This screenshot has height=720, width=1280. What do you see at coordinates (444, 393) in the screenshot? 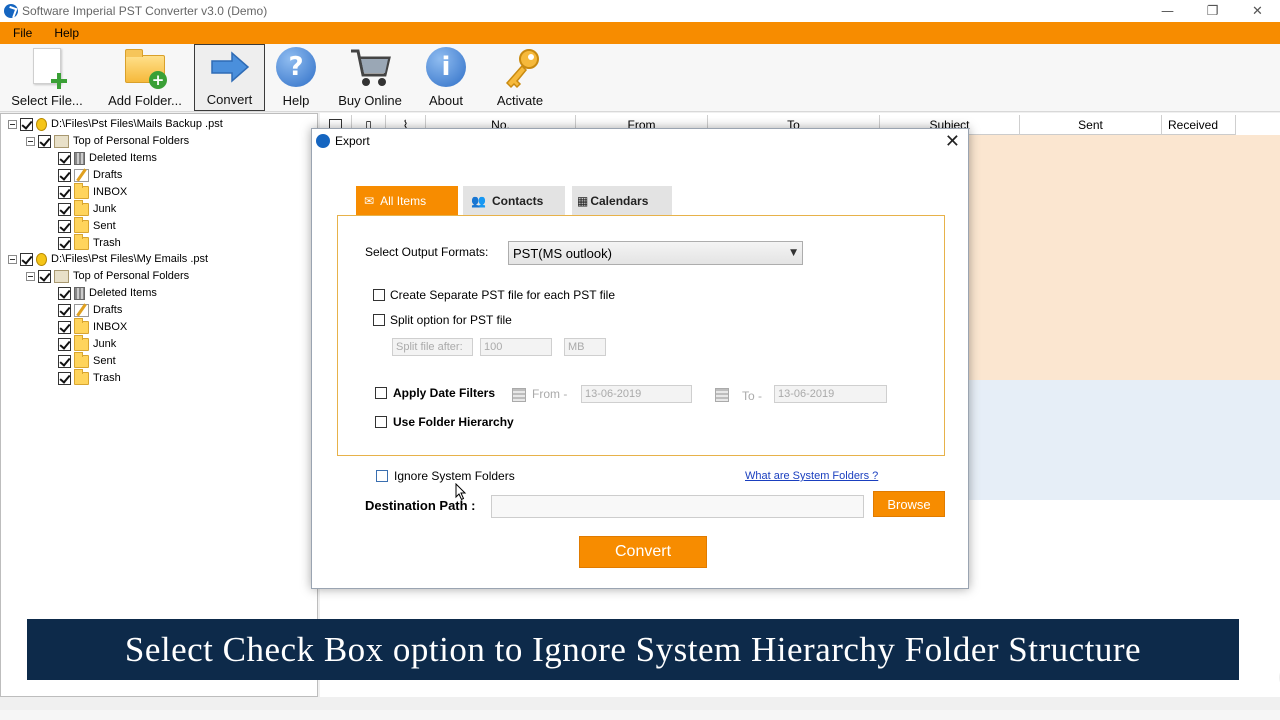
I see `apply-date-filters-label: Apply Date Filters` at bounding box center [444, 393].